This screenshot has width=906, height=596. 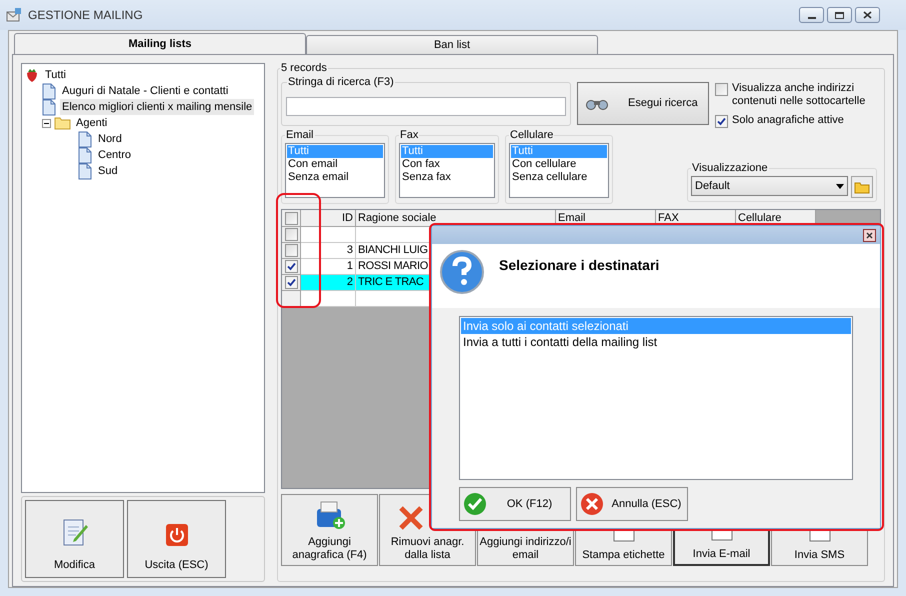 What do you see at coordinates (328, 283) in the screenshot?
I see `table-cell: 2` at bounding box center [328, 283].